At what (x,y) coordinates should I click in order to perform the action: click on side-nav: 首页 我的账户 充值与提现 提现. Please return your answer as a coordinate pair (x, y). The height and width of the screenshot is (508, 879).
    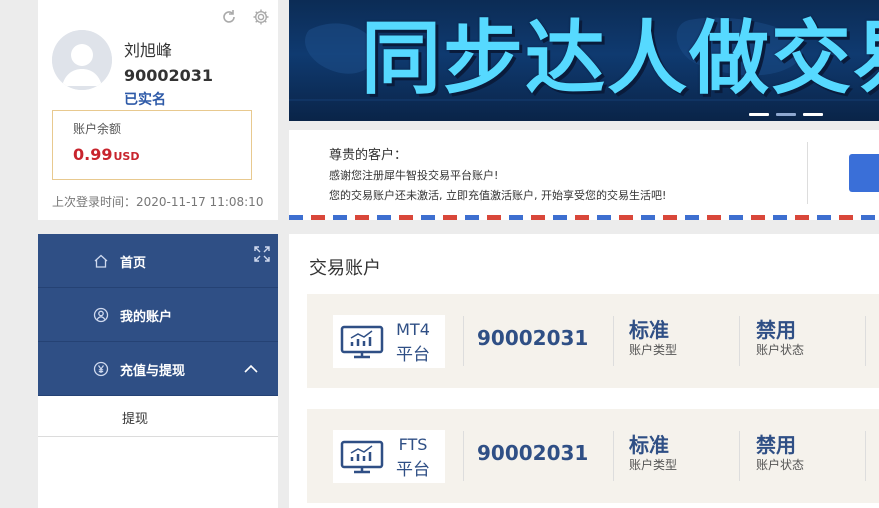
    Looking at the image, I should click on (158, 371).